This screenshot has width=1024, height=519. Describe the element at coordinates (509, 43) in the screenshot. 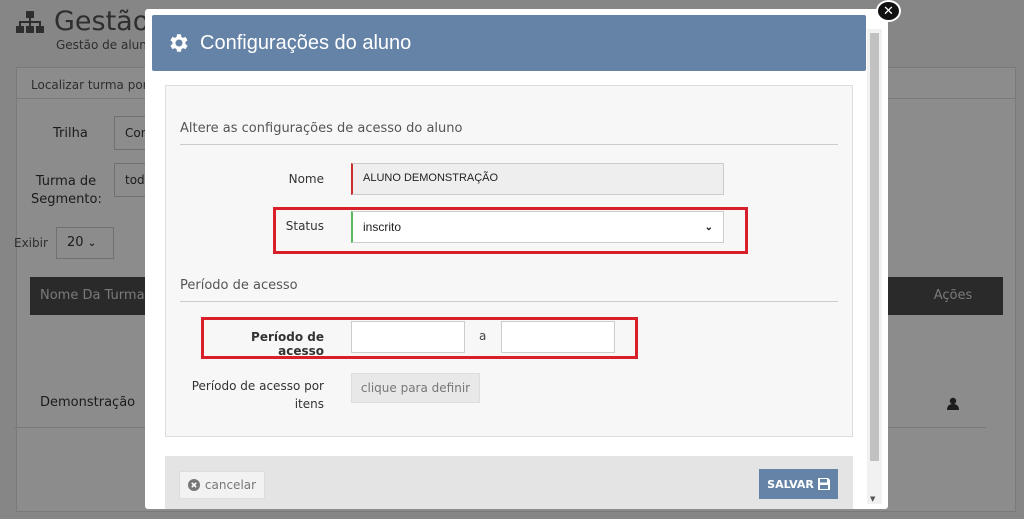

I see `modal-header: Configurações do aluno` at that location.